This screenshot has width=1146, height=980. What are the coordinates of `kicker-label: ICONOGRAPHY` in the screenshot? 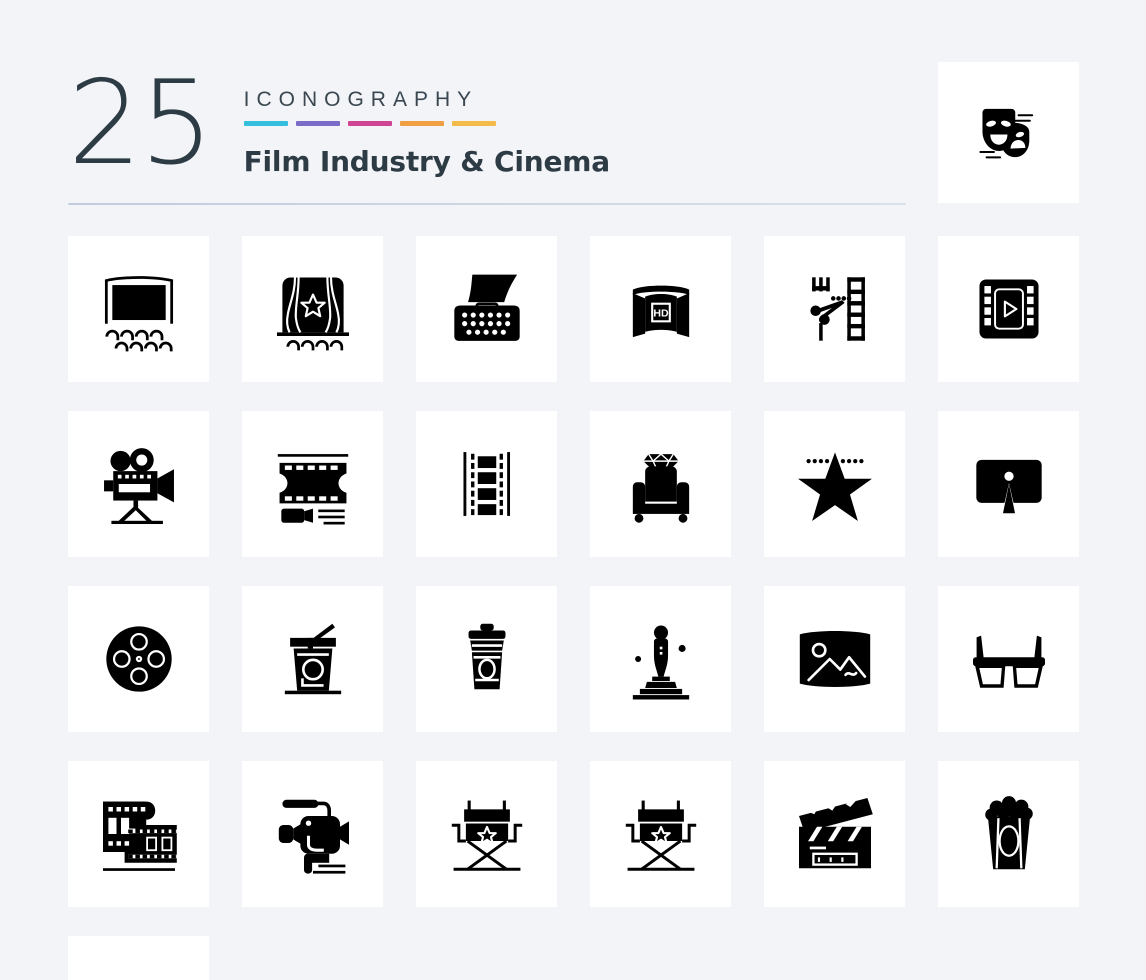 It's located at (361, 99).